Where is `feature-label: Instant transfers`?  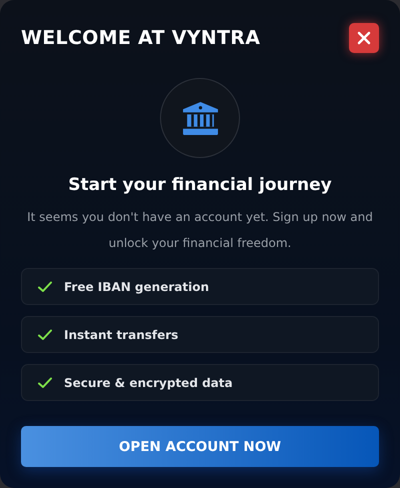 feature-label: Instant transfers is located at coordinates (121, 335).